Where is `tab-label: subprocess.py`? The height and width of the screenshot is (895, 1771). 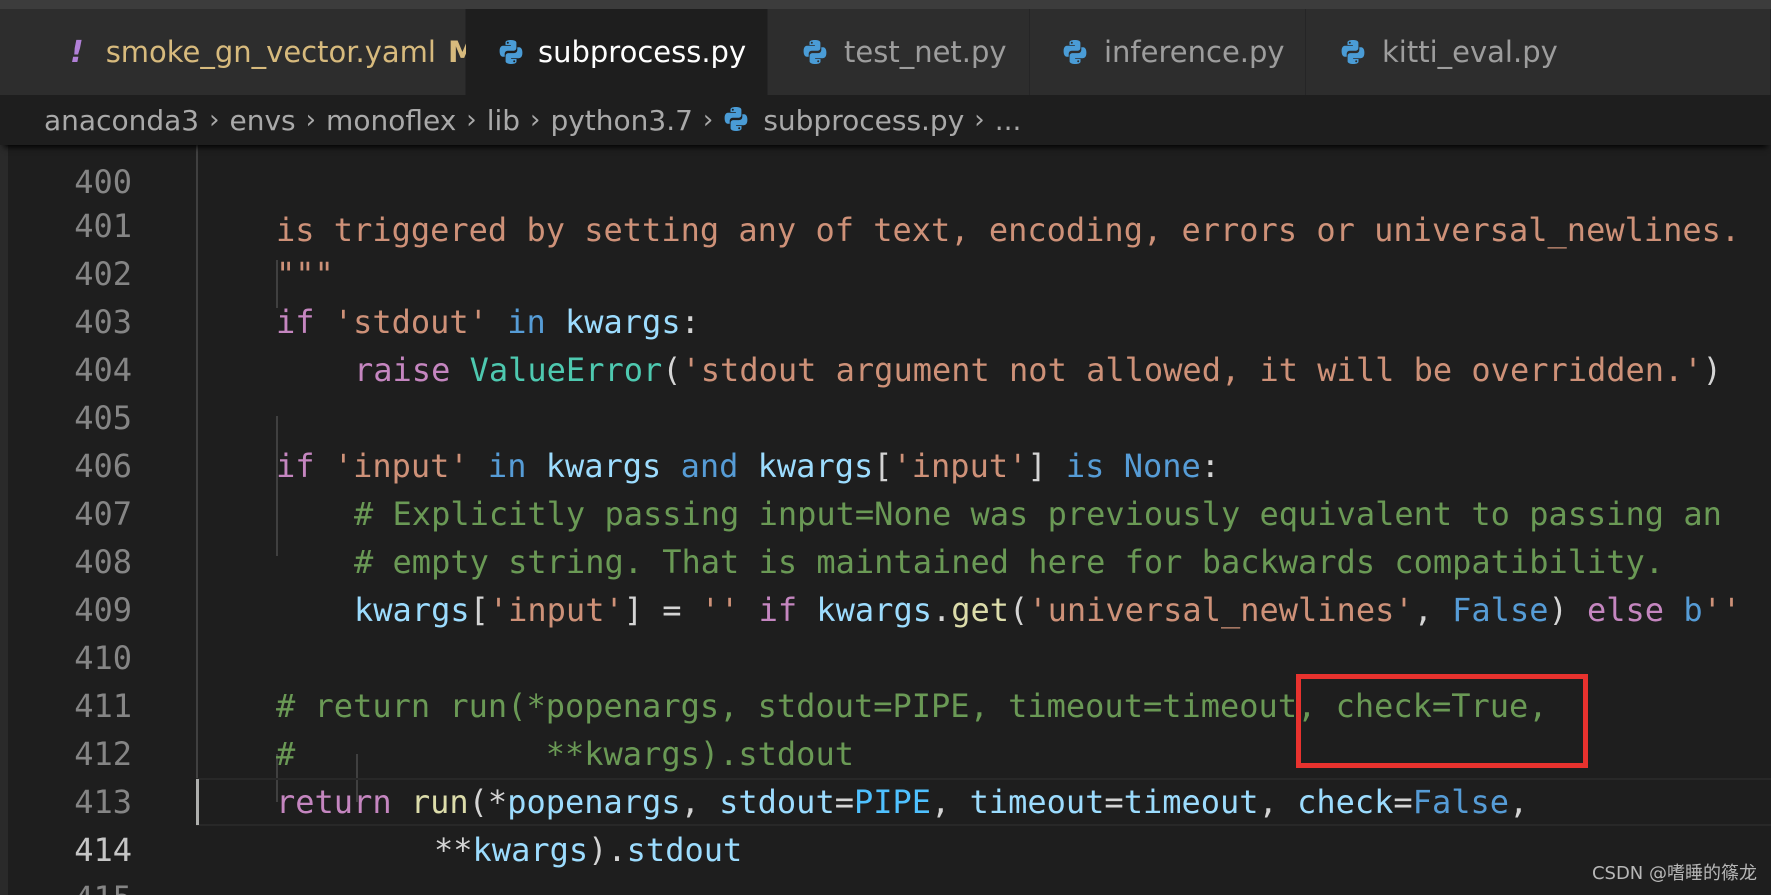
tab-label: subprocess.py is located at coordinates (642, 52).